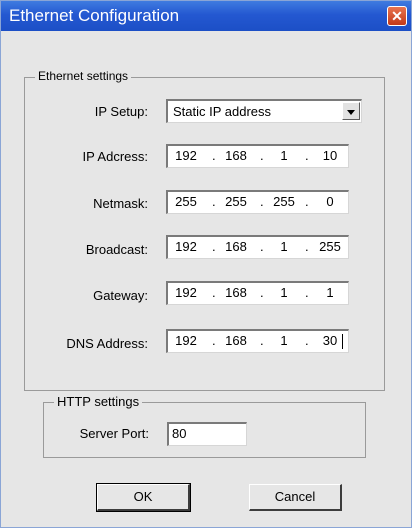 The height and width of the screenshot is (530, 414). Describe the element at coordinates (257, 293) in the screenshot. I see `gateway-field: 192 . 168 . 1 . 1` at that location.